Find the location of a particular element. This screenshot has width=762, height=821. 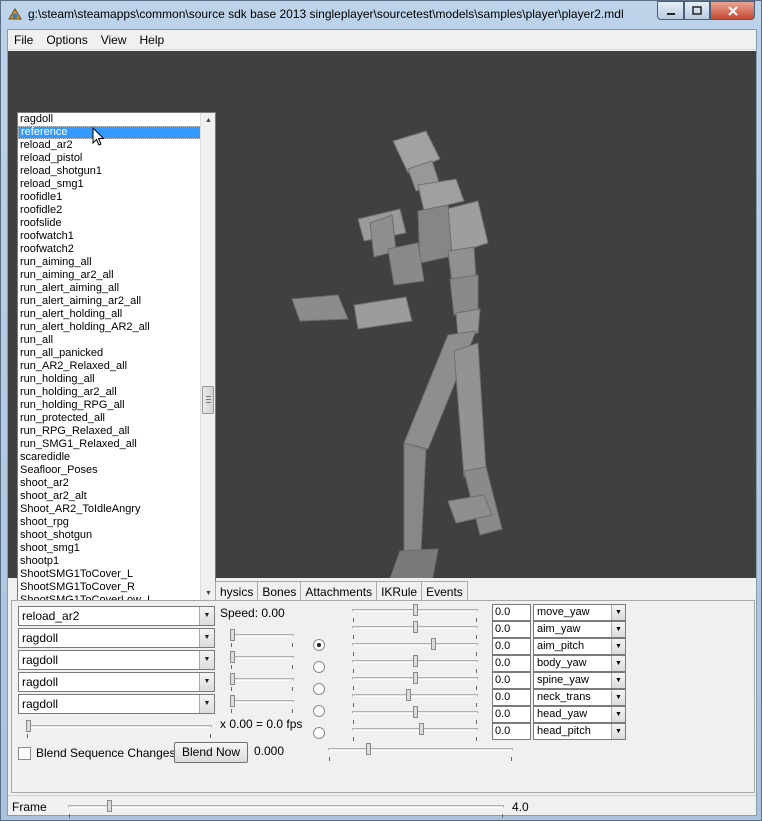

tab-physics: hysics is located at coordinates (237, 591).